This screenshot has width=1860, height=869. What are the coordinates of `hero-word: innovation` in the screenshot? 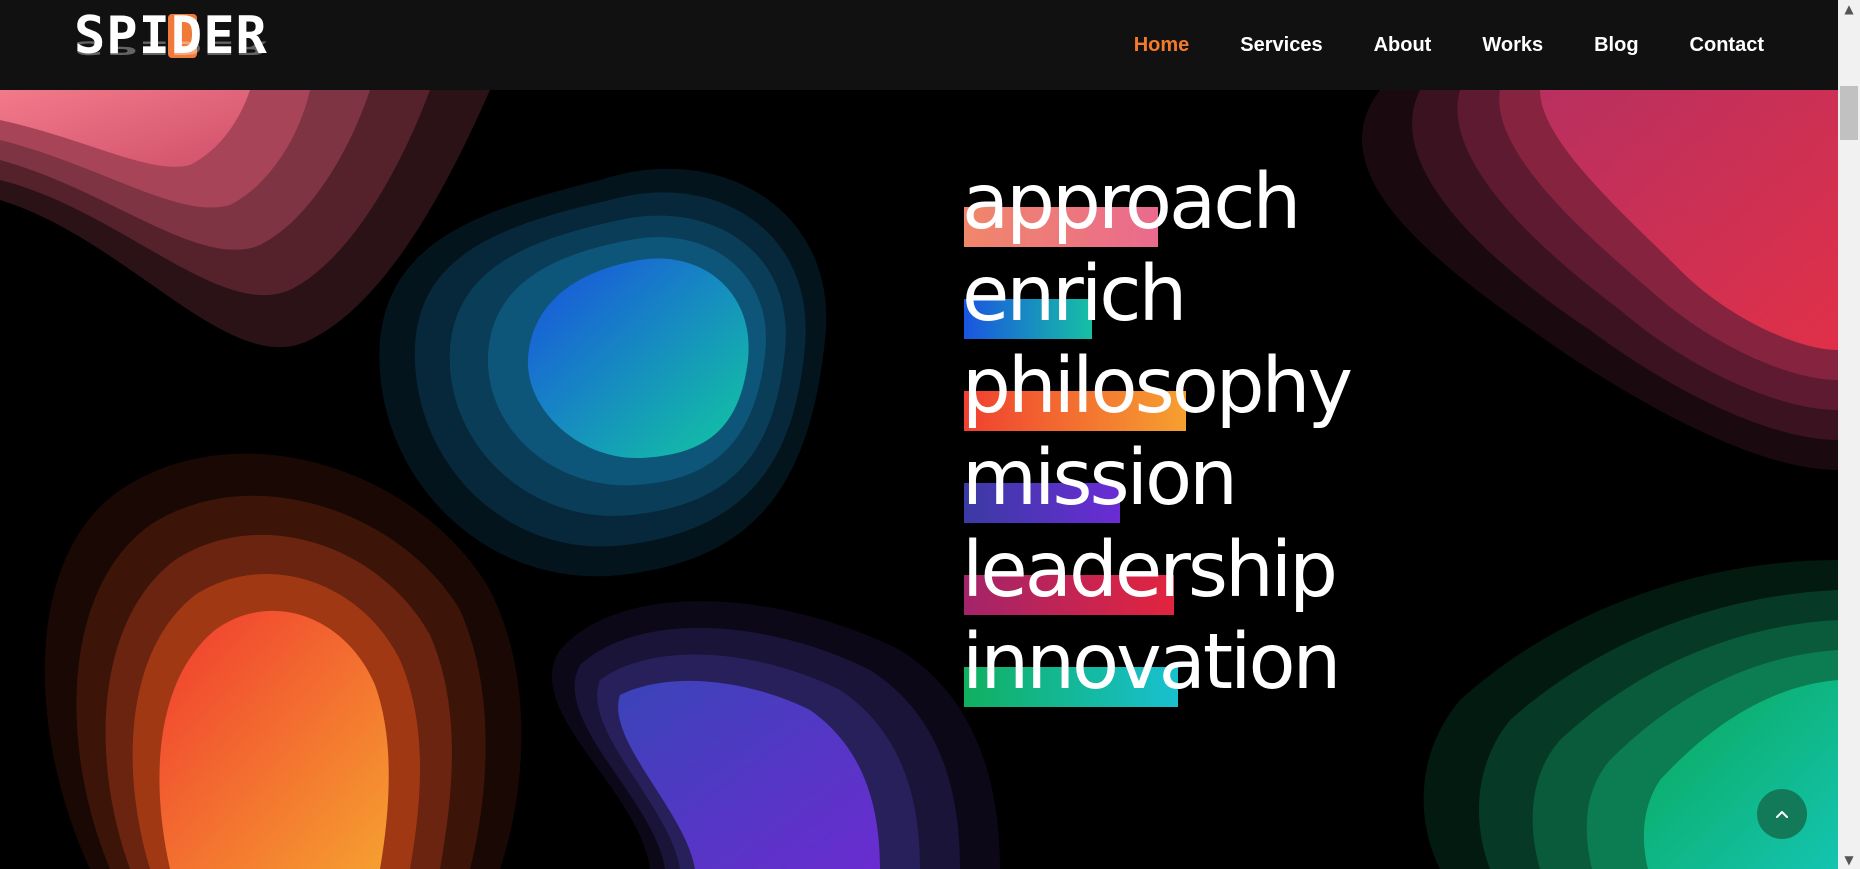 It's located at (1156, 663).